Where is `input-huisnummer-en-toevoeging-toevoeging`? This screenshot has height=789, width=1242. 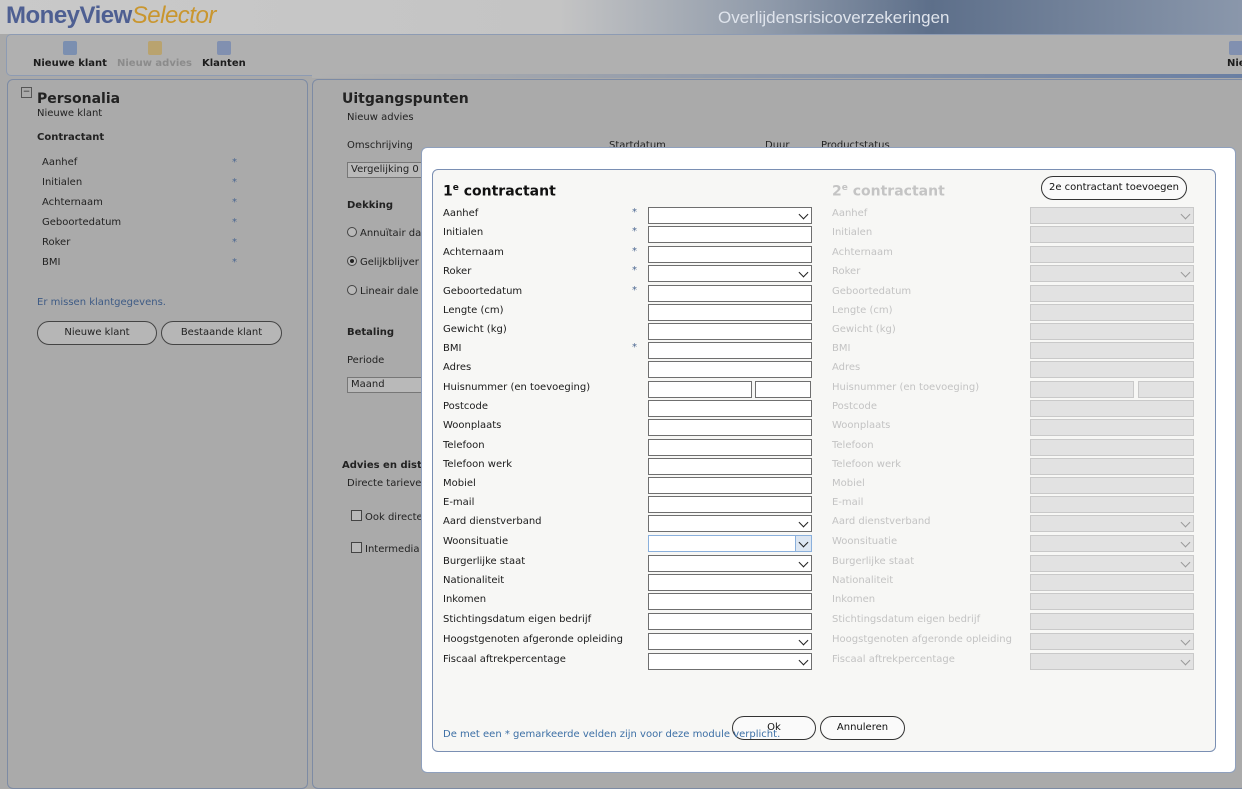 input-huisnummer-en-toevoeging-toevoeging is located at coordinates (783, 389).